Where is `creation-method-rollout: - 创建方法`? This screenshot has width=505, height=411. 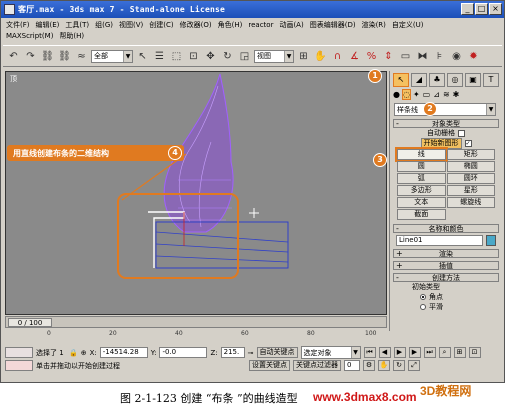 creation-method-rollout: - 创建方法 is located at coordinates (446, 277).